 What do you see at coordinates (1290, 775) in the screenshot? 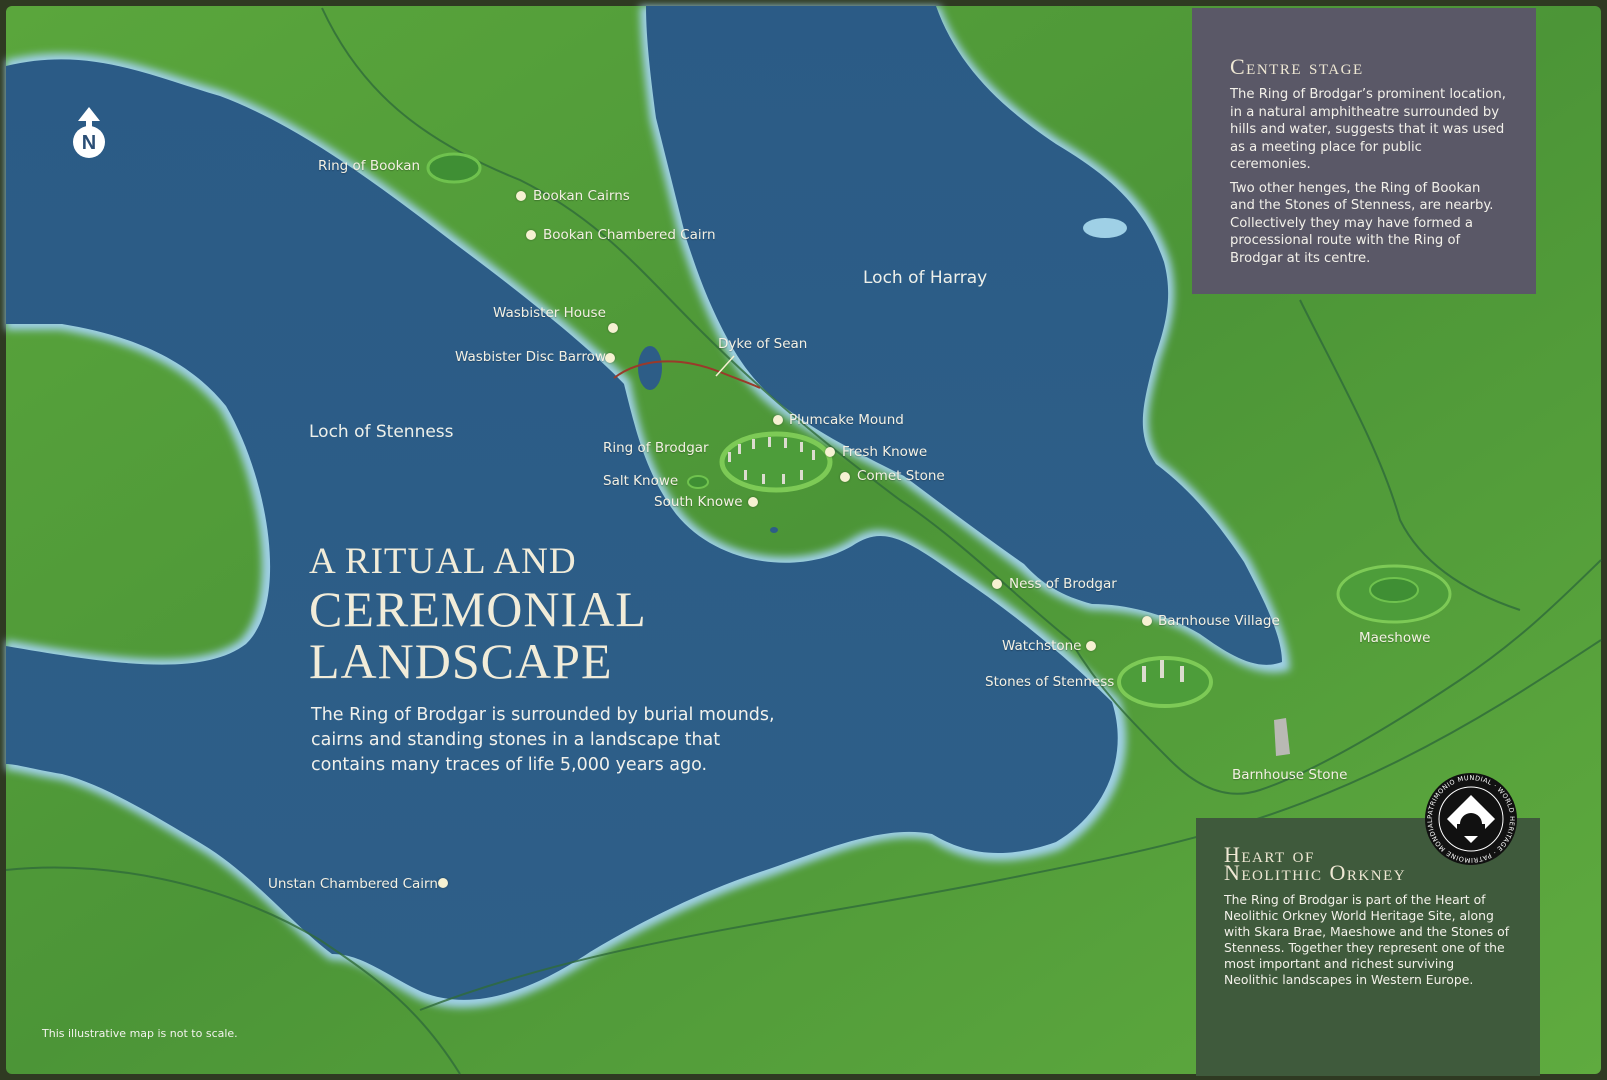
I see `barnhouse-stone-label: Barnhouse Stone` at bounding box center [1290, 775].